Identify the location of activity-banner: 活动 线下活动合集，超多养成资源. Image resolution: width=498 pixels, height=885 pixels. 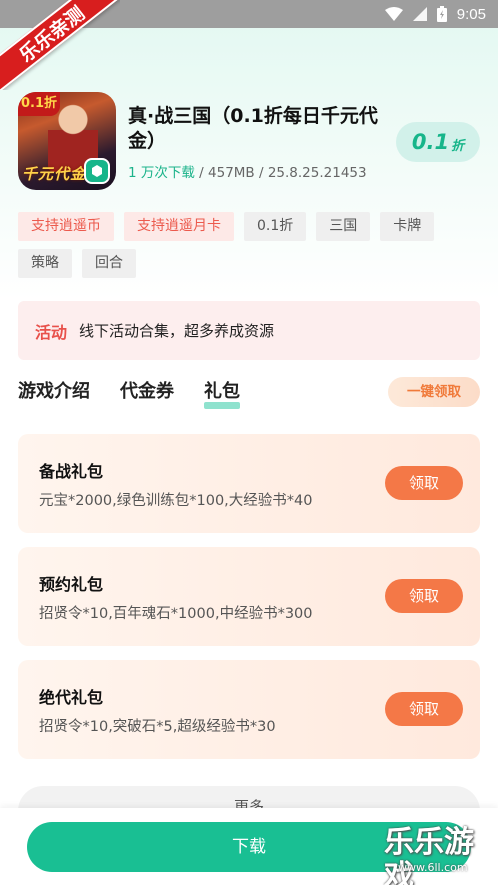
(249, 330).